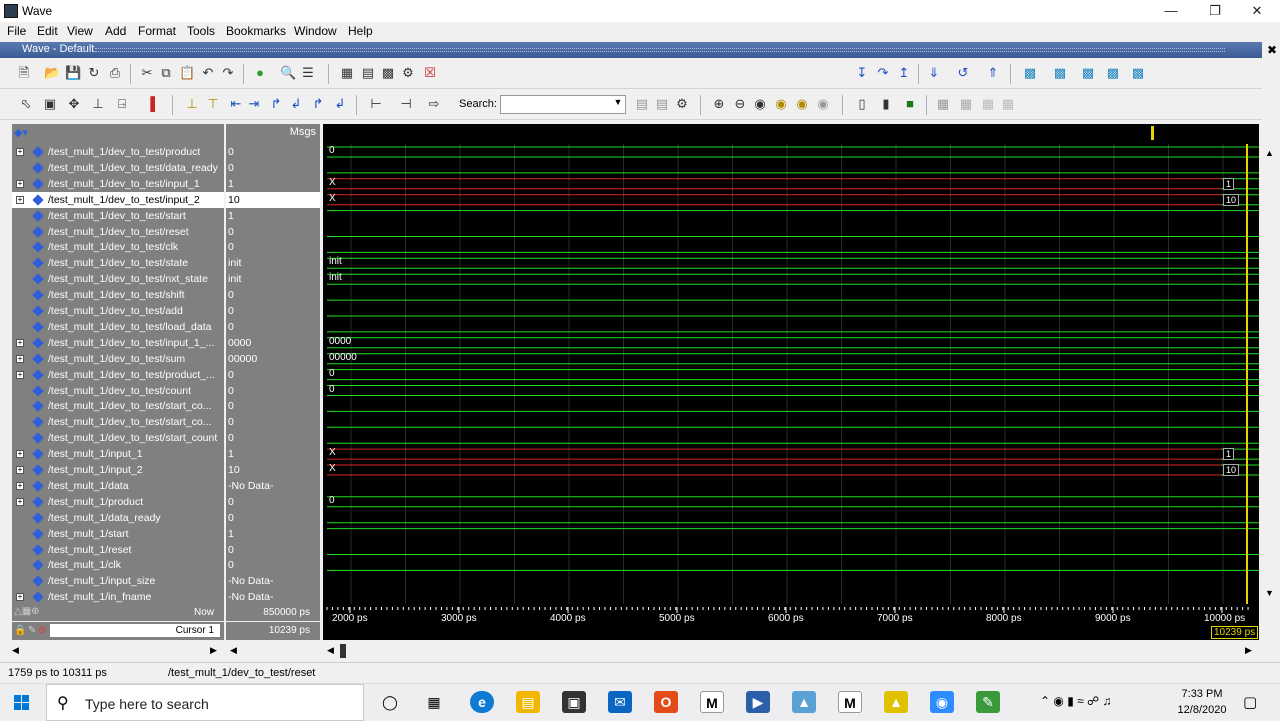 Image resolution: width=1280 pixels, height=721 pixels. I want to click on step-over-icon: ↷, so click(883, 73).